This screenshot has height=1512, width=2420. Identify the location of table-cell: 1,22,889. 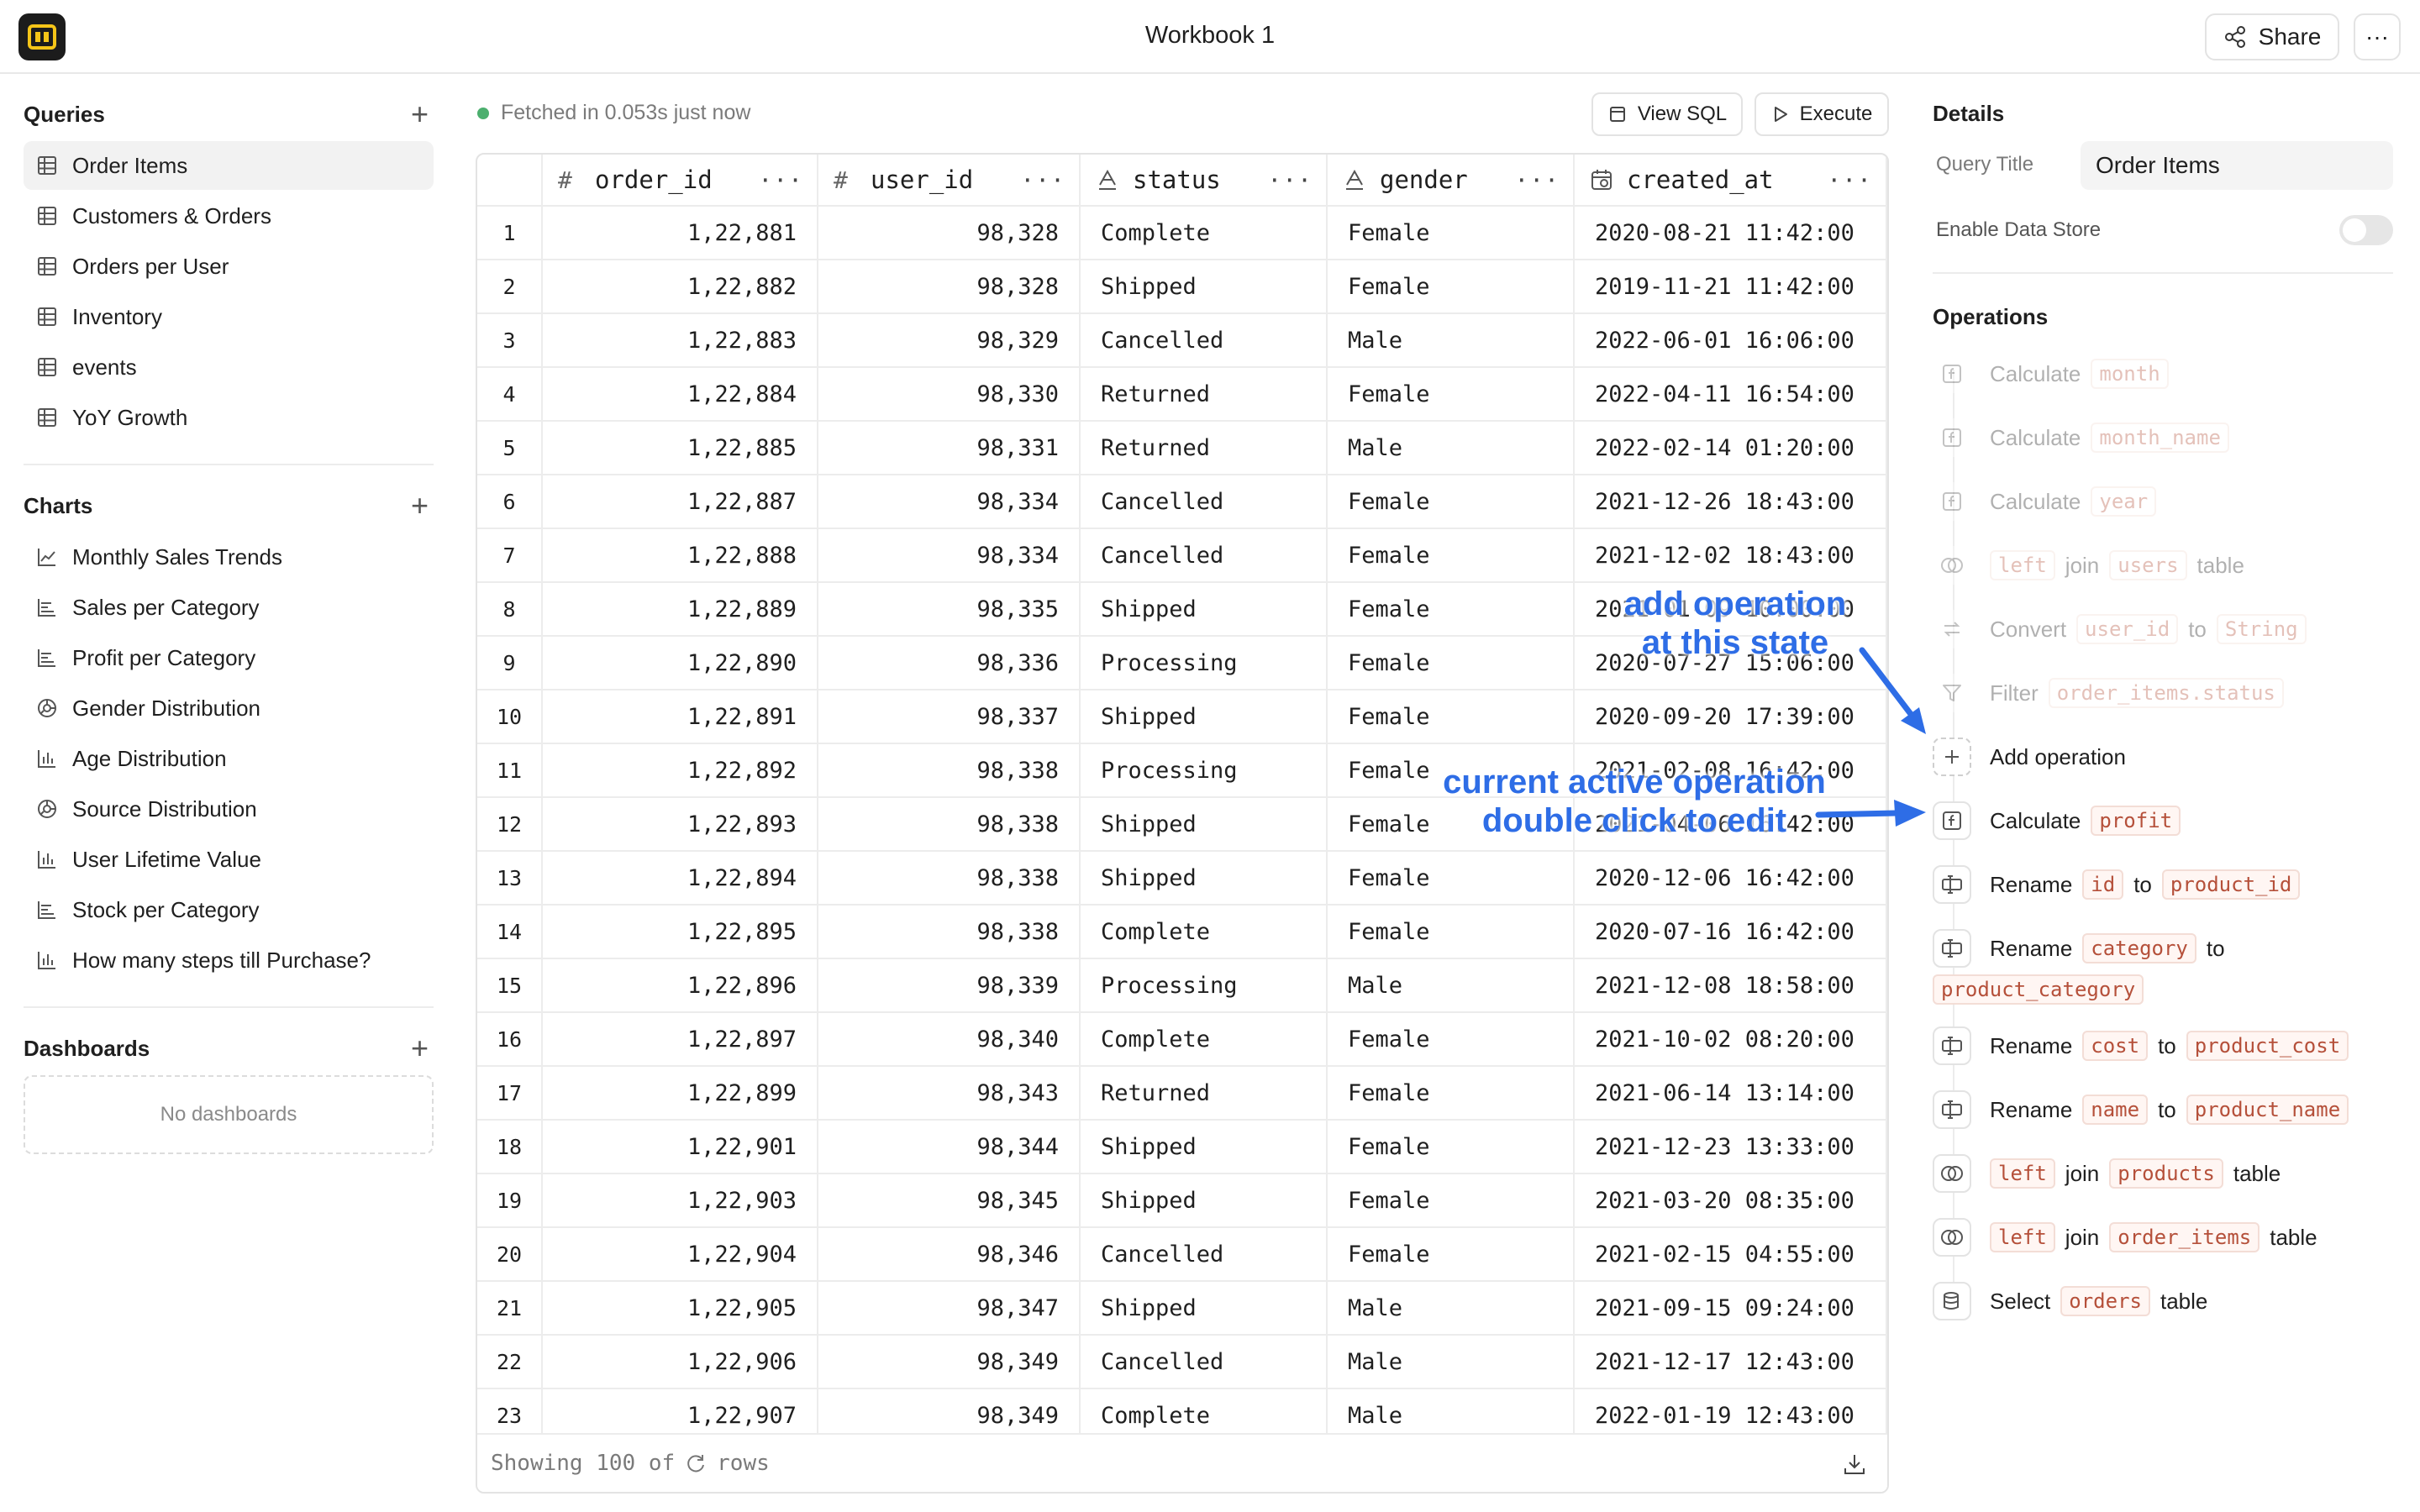
(680, 610).